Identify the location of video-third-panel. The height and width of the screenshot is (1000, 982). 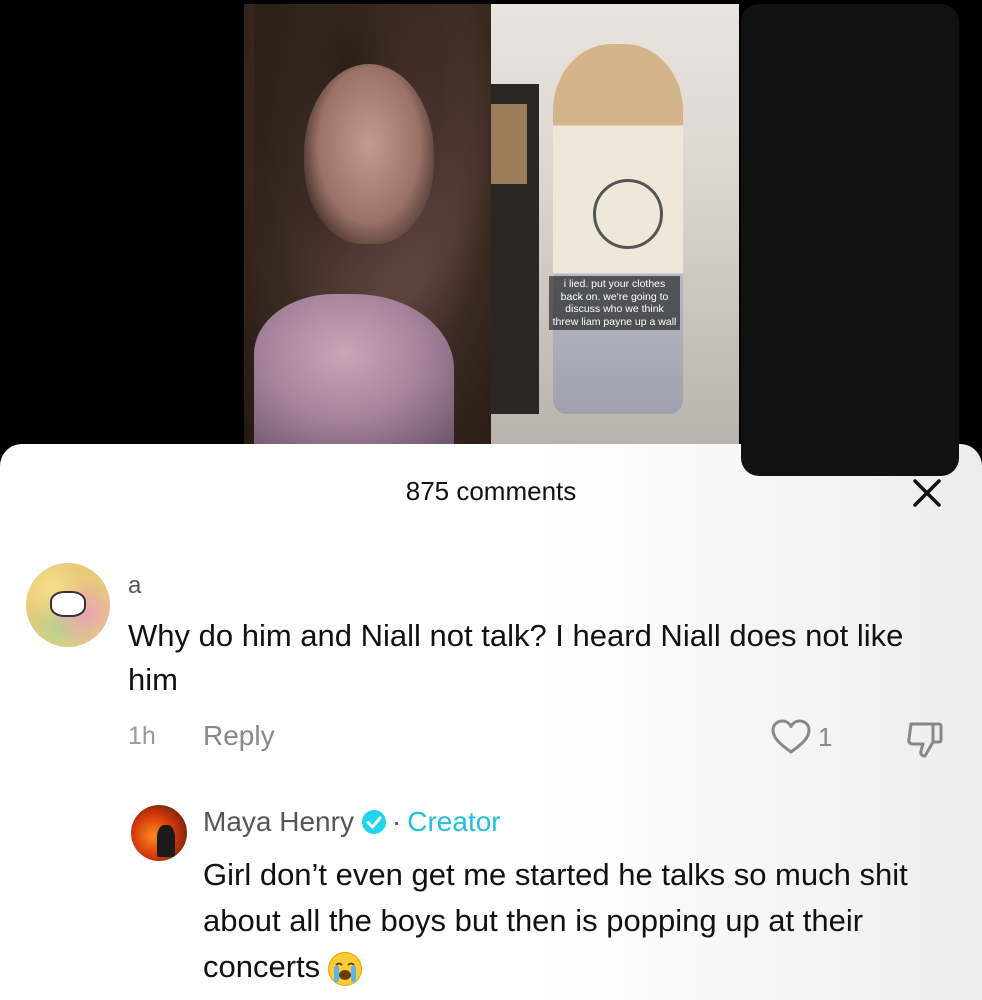
(850, 240).